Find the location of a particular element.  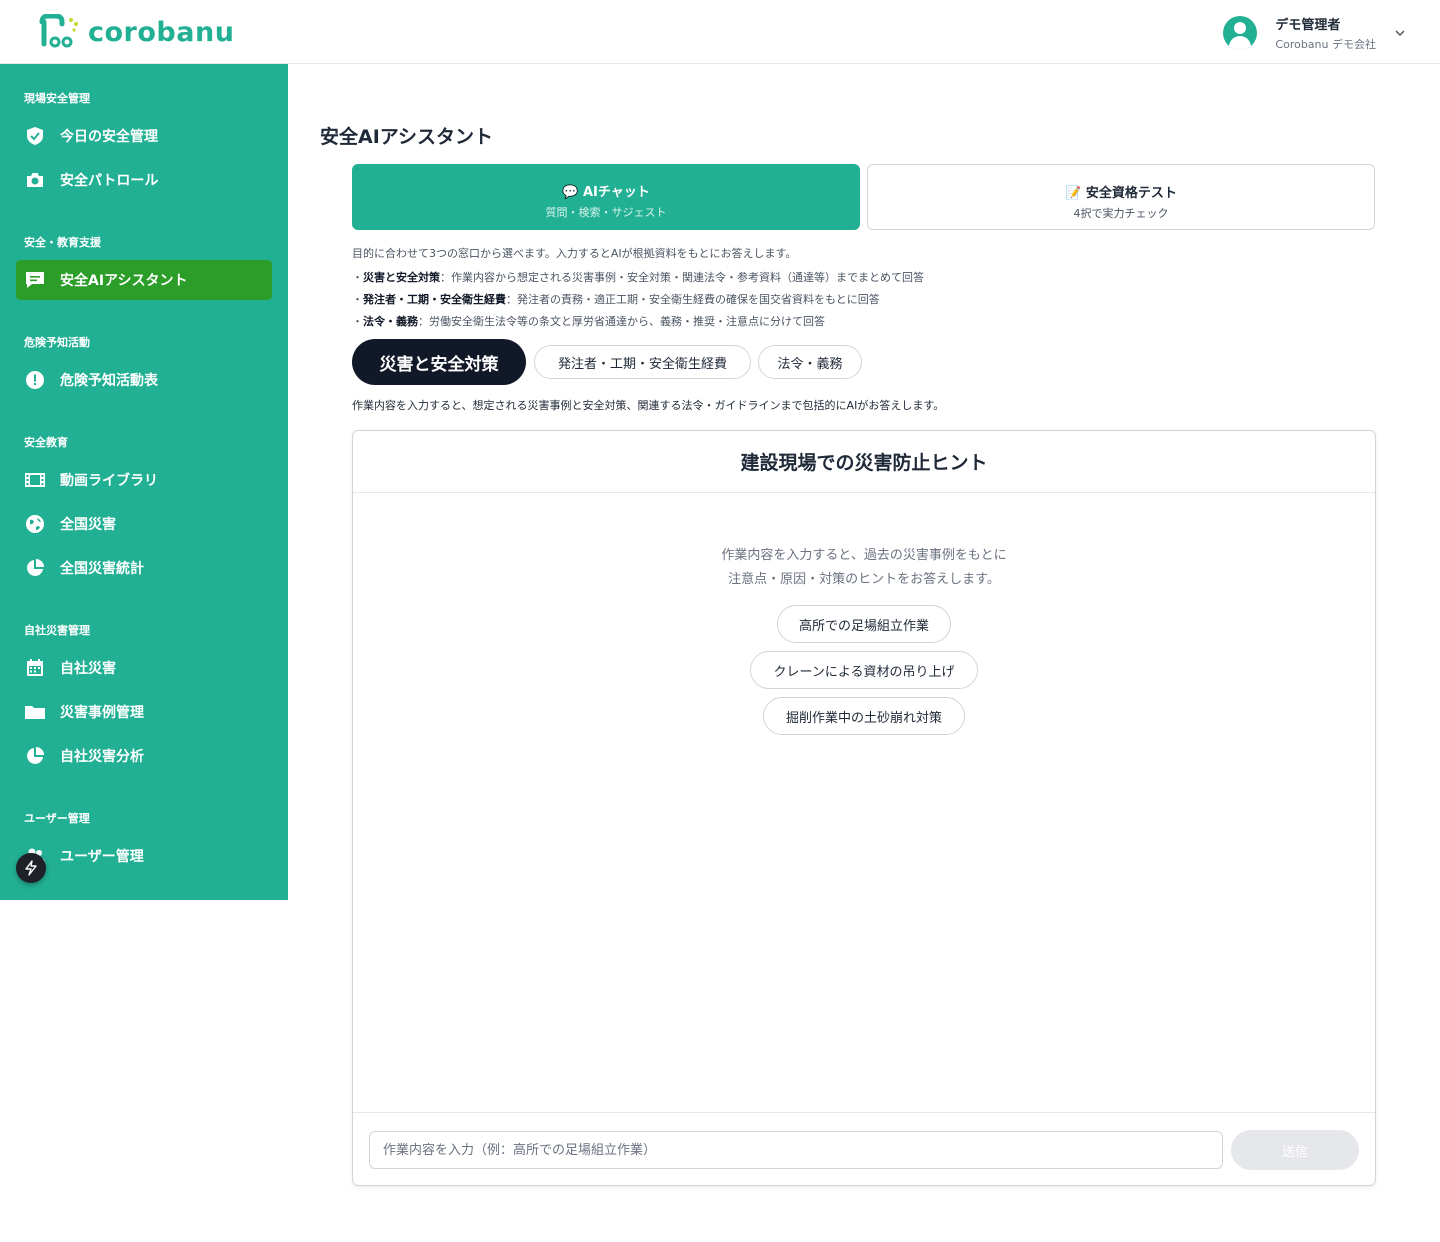

sidebar-item-label: 安全AIアシスタント is located at coordinates (124, 281).